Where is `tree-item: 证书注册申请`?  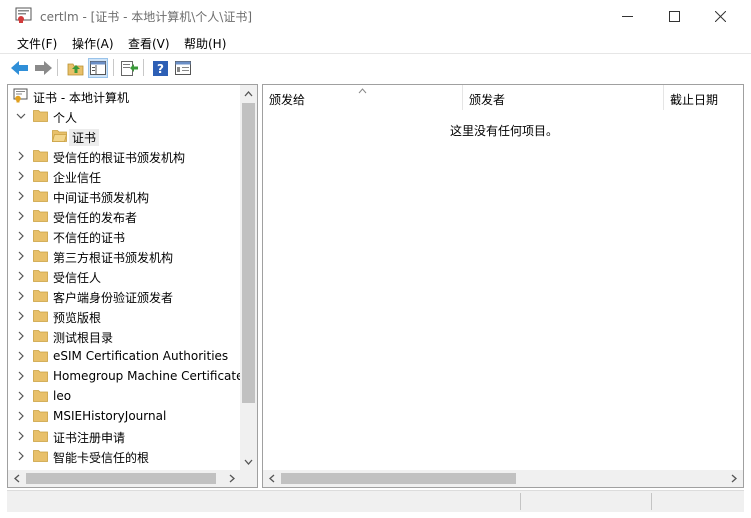
tree-item: 证书注册申请 is located at coordinates (124, 436).